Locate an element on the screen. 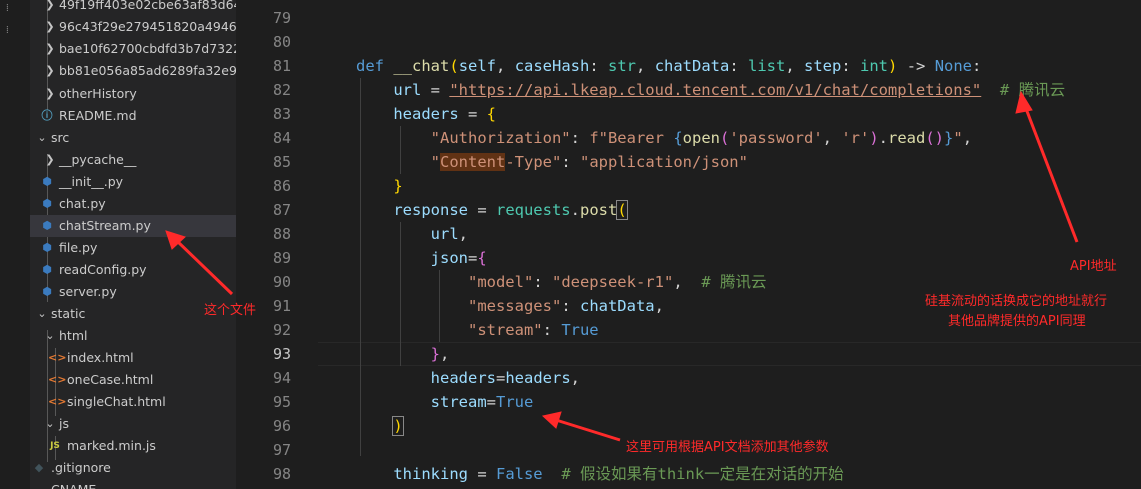  code-line-95: stream=True is located at coordinates (482, 402).